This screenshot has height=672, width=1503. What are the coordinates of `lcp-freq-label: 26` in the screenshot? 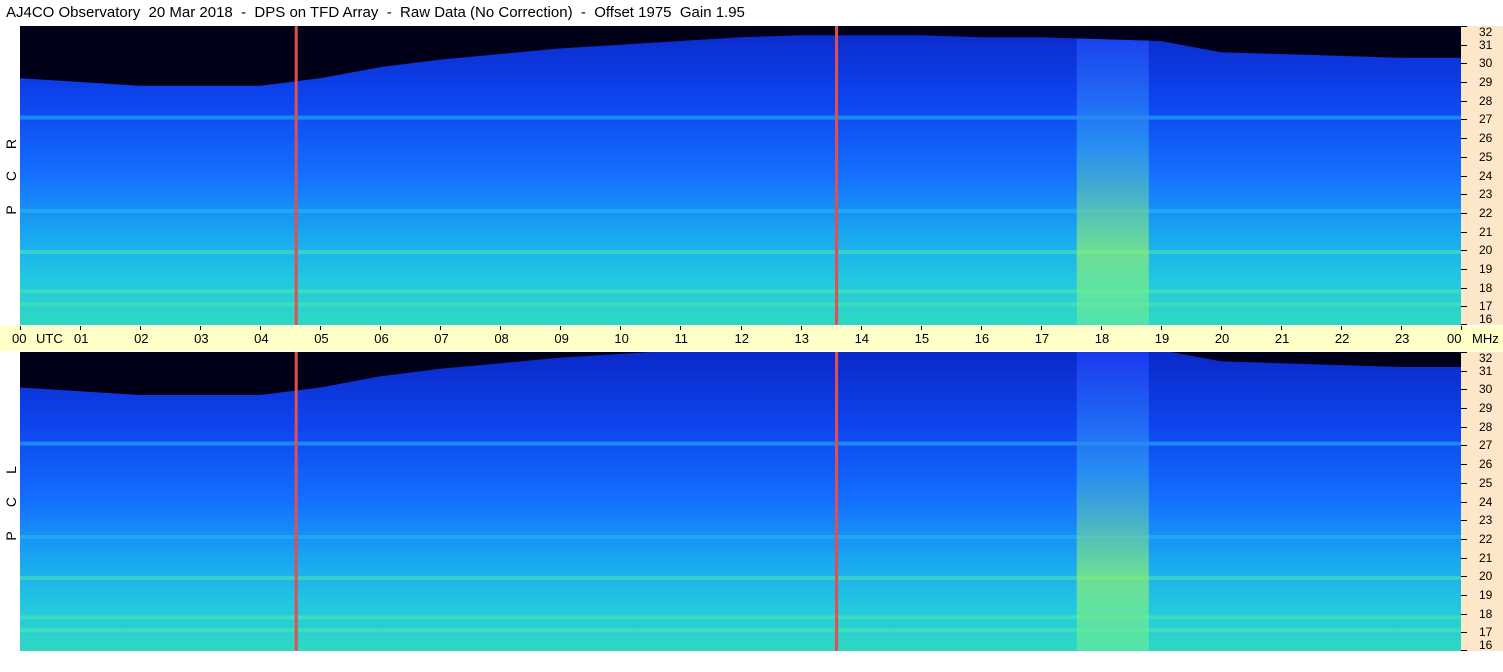 It's located at (1486, 464).